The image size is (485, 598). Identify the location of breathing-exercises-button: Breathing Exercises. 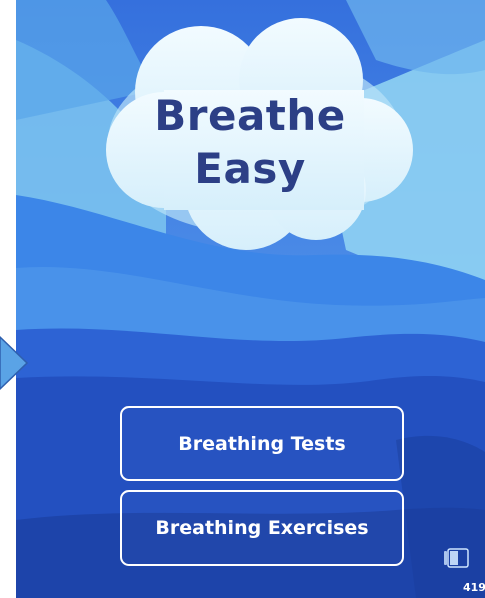
(262, 528).